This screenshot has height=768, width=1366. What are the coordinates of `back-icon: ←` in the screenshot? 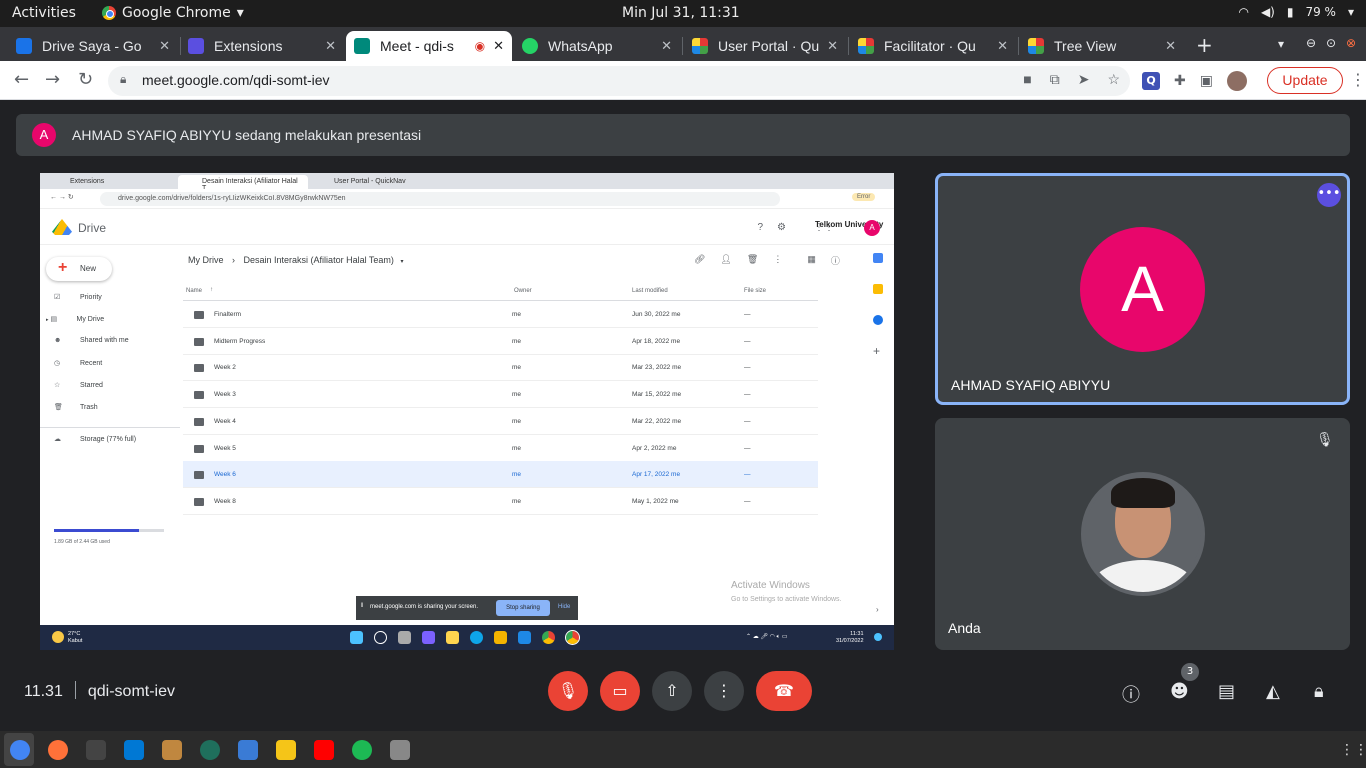 It's located at (21, 79).